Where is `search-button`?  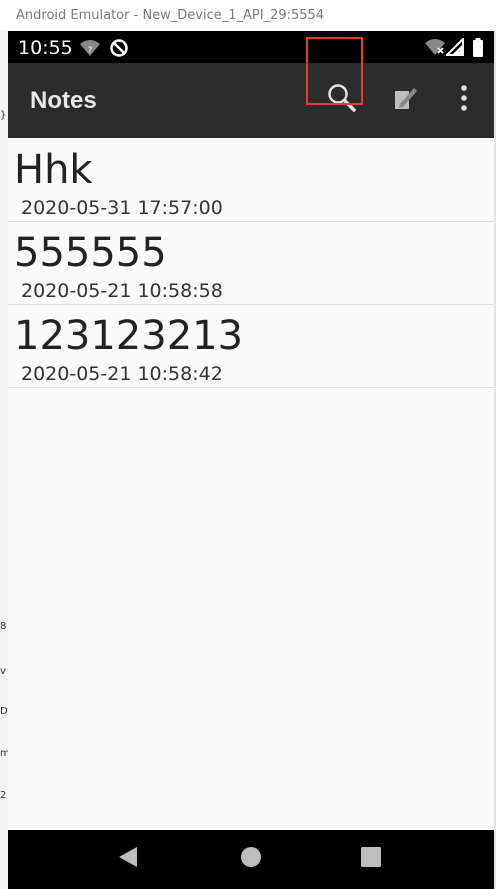 search-button is located at coordinates (342, 100).